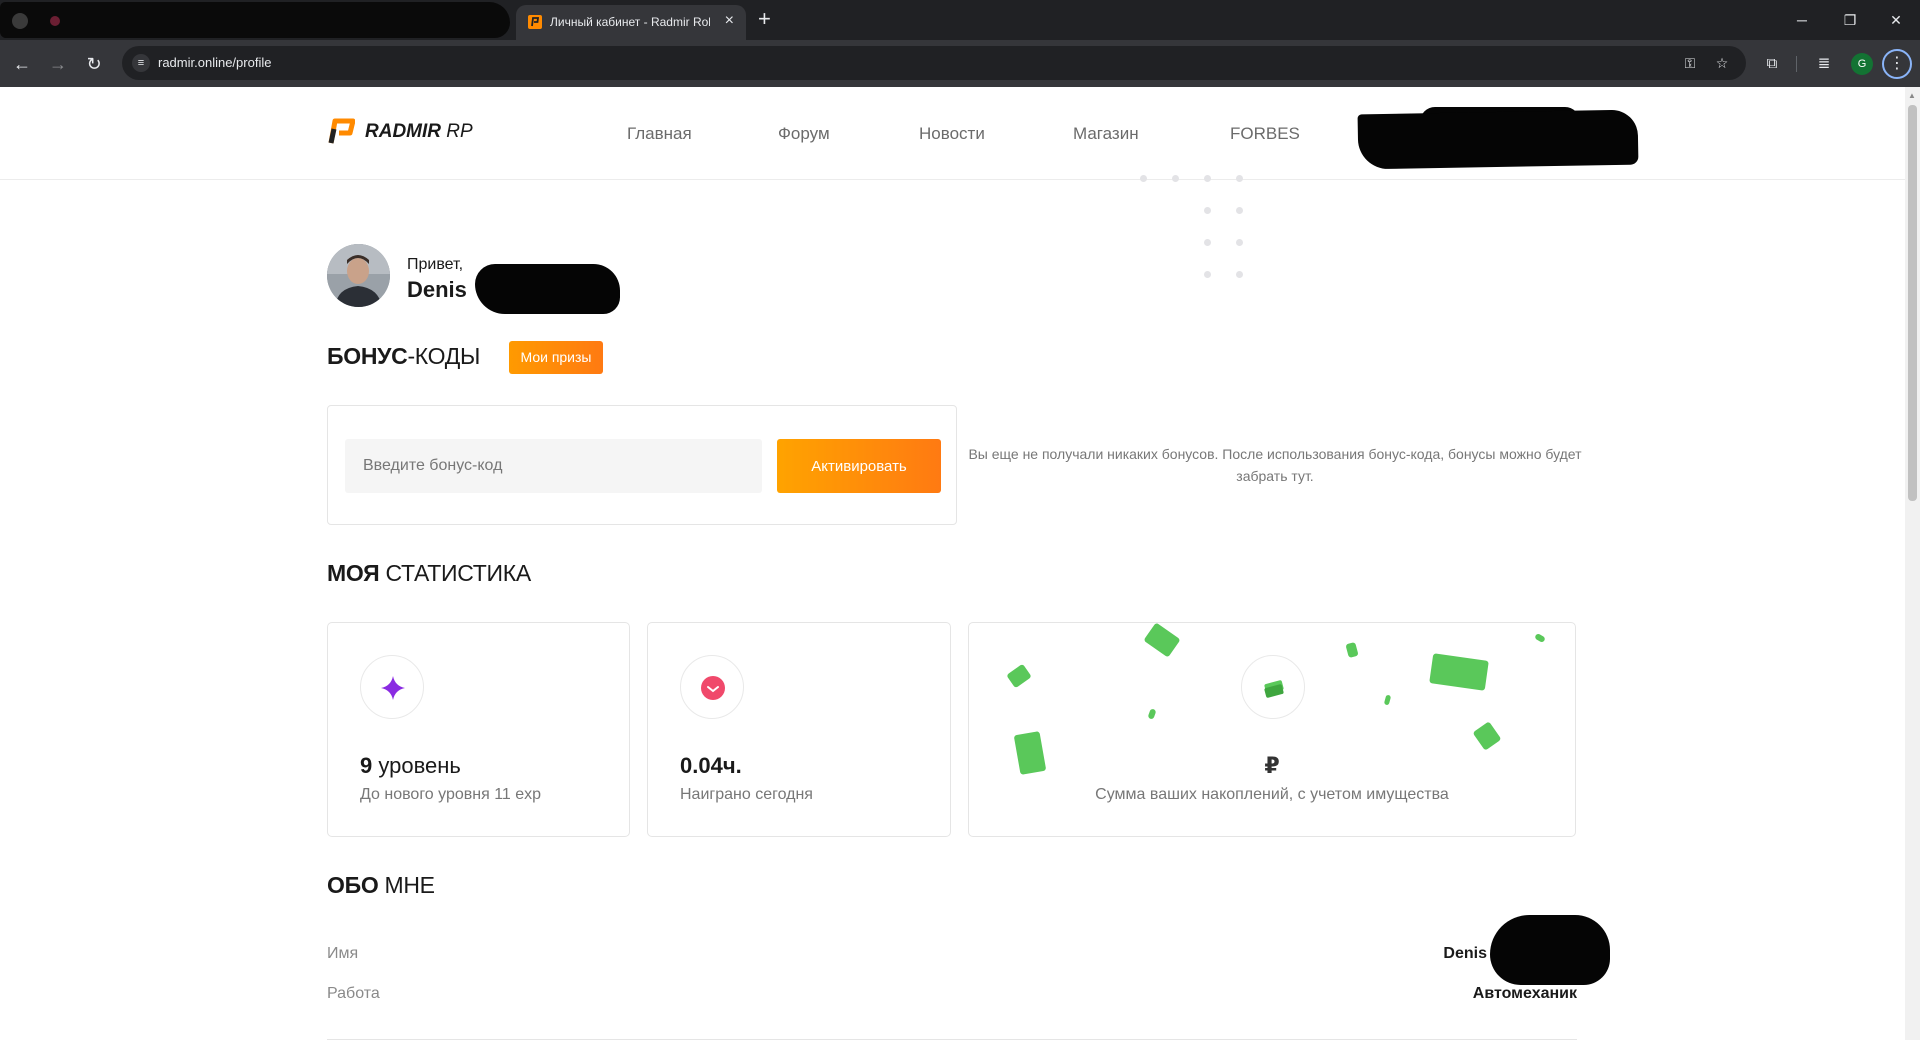 Image resolution: width=1920 pixels, height=1040 pixels. I want to click on user-greeting: Привет, Denis, so click(502, 279).